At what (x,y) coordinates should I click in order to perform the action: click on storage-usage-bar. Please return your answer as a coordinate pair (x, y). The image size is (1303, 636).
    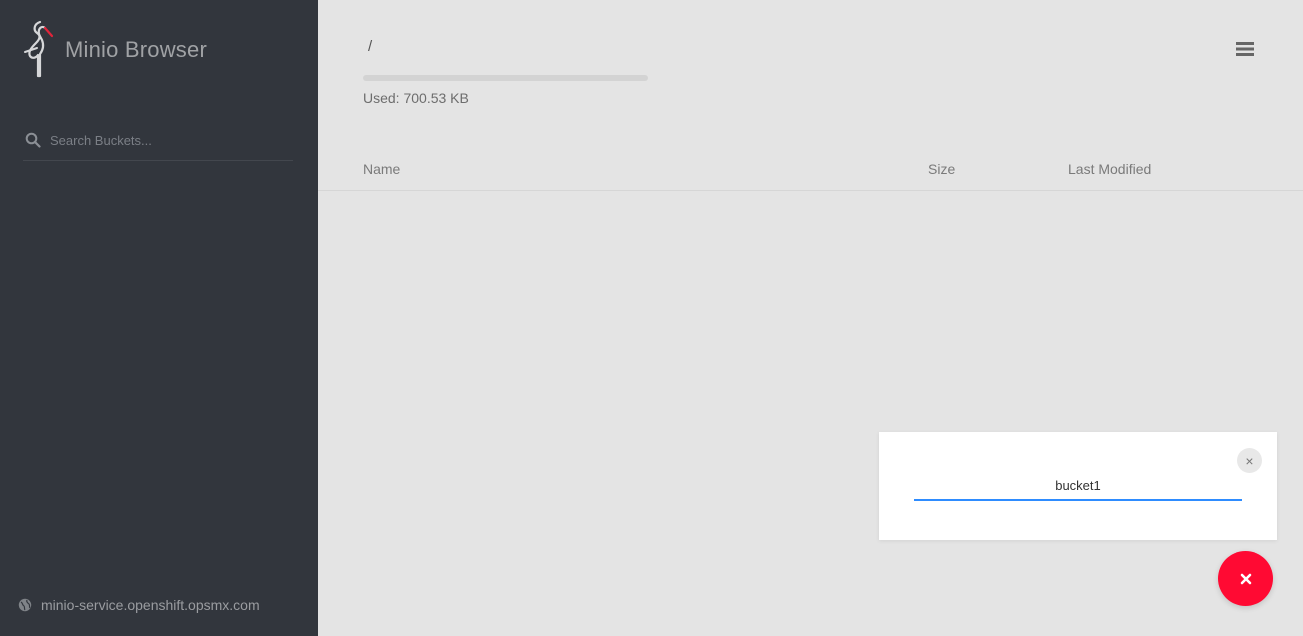
    Looking at the image, I should click on (505, 78).